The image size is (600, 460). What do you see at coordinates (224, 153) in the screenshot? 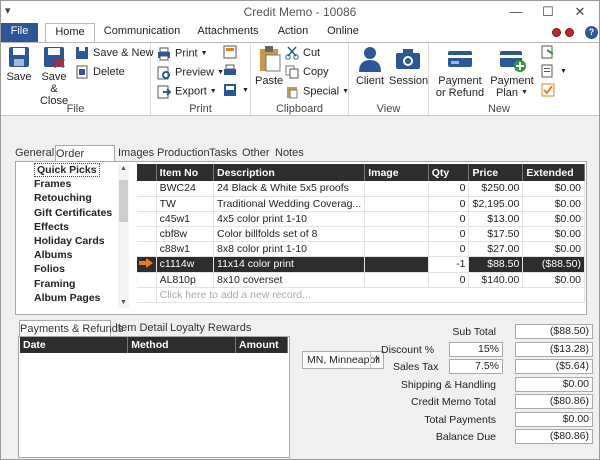
I see `tab-tasks: Tasks` at bounding box center [224, 153].